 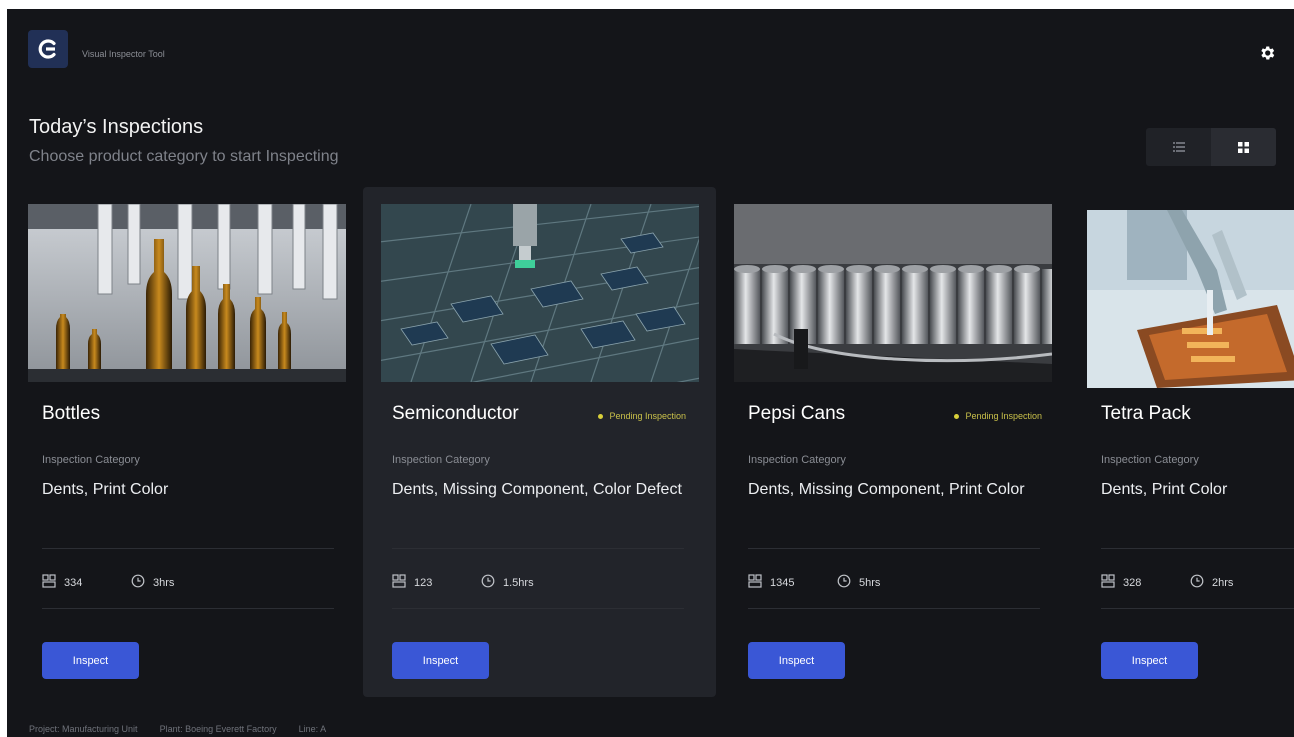 I want to click on duration-value: 5hrs, so click(x=870, y=582).